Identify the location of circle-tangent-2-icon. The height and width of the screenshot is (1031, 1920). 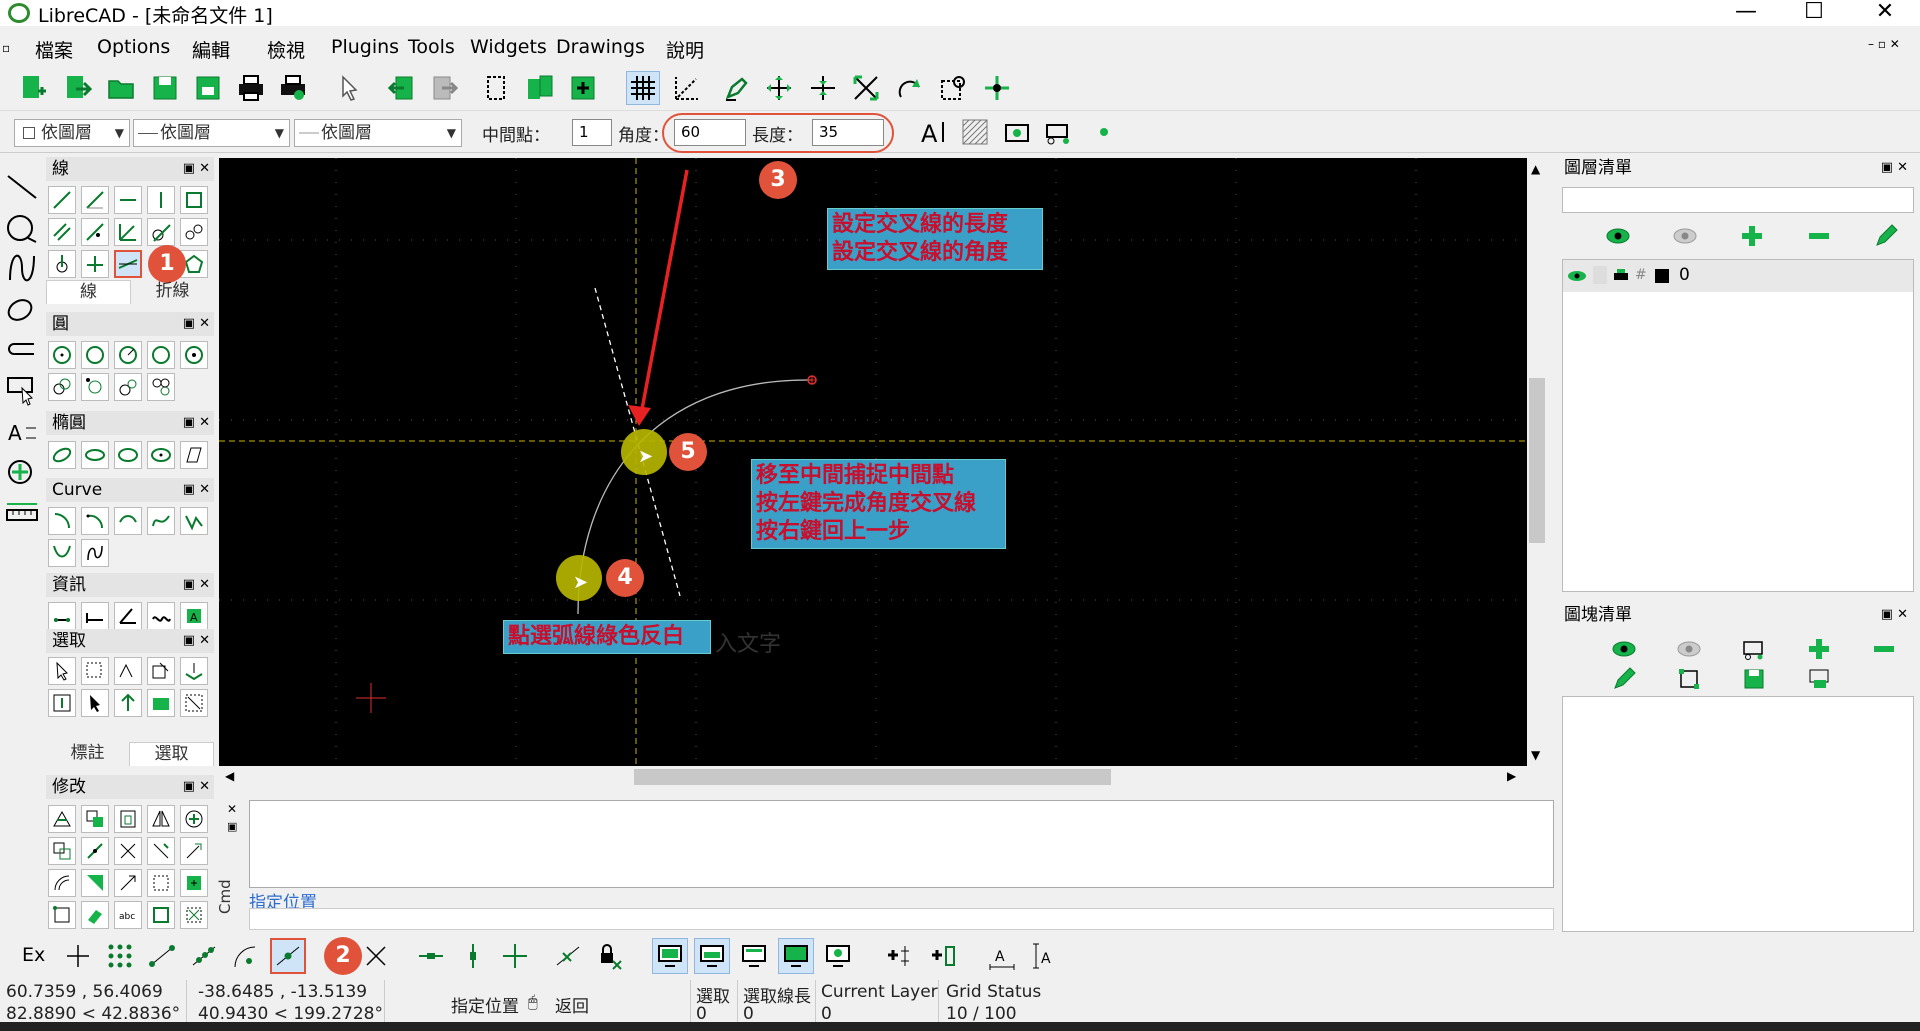
(62, 387).